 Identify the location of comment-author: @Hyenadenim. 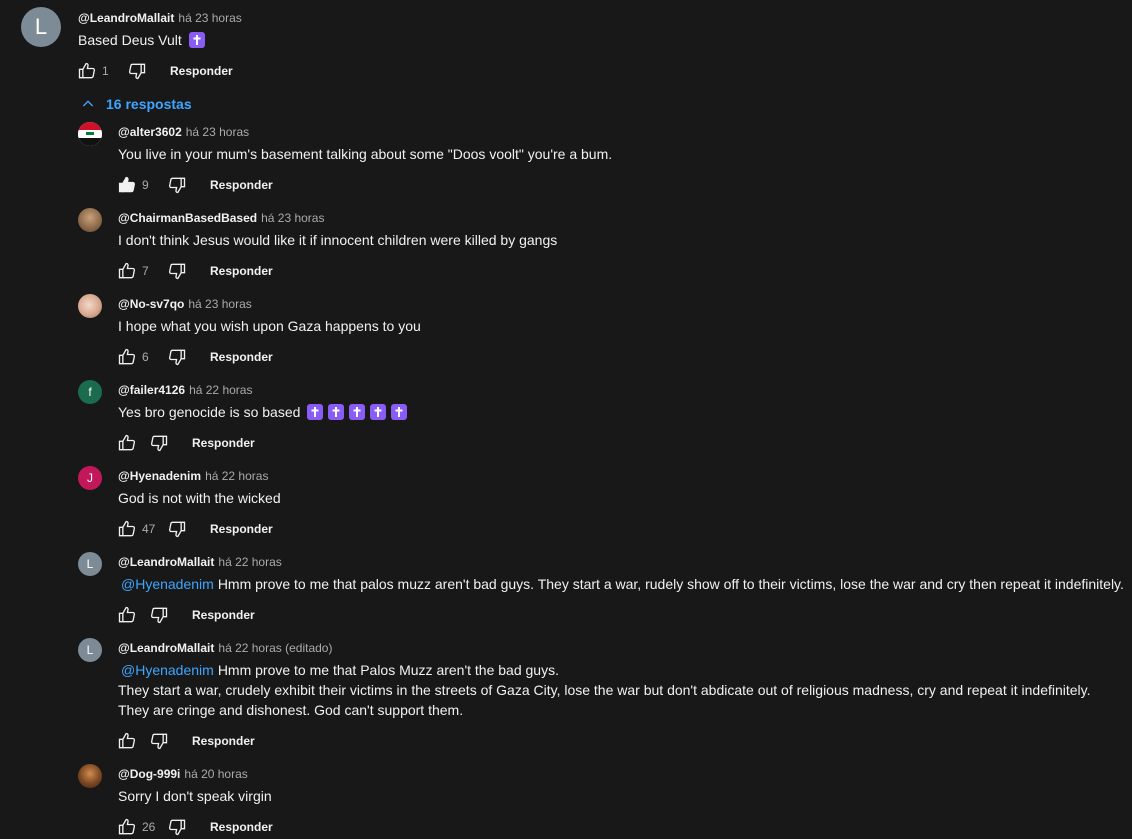
(159, 476).